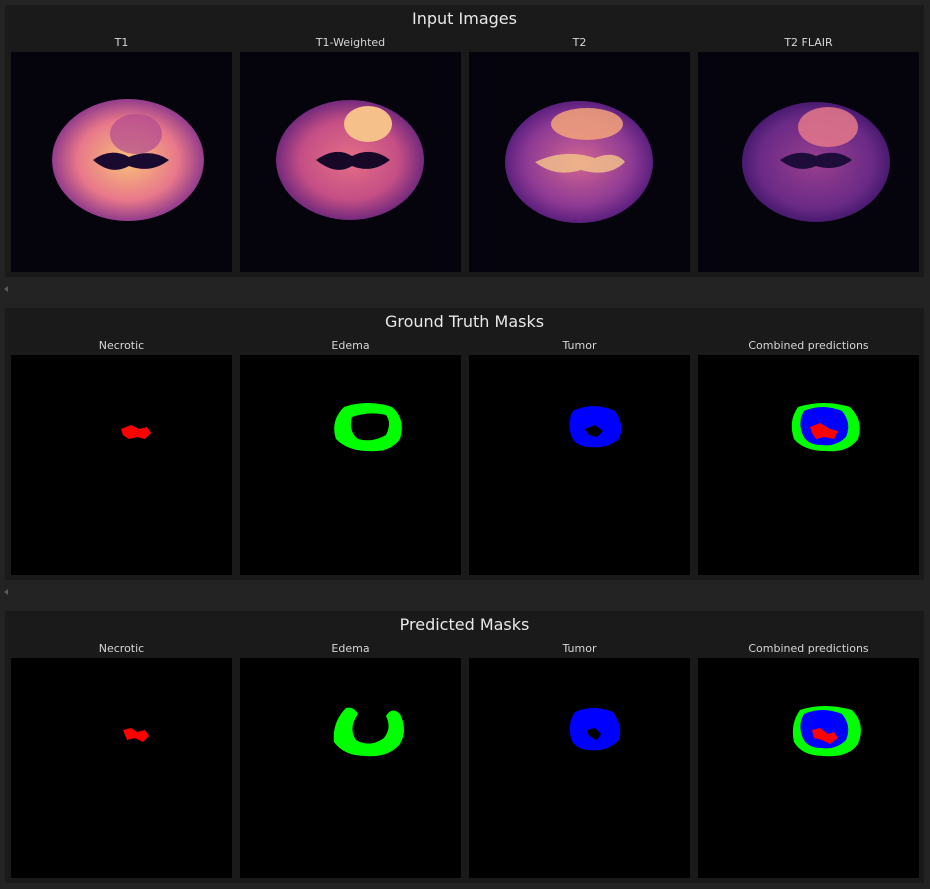 The width and height of the screenshot is (930, 889). What do you see at coordinates (121, 42) in the screenshot?
I see `subplot-title: T1` at bounding box center [121, 42].